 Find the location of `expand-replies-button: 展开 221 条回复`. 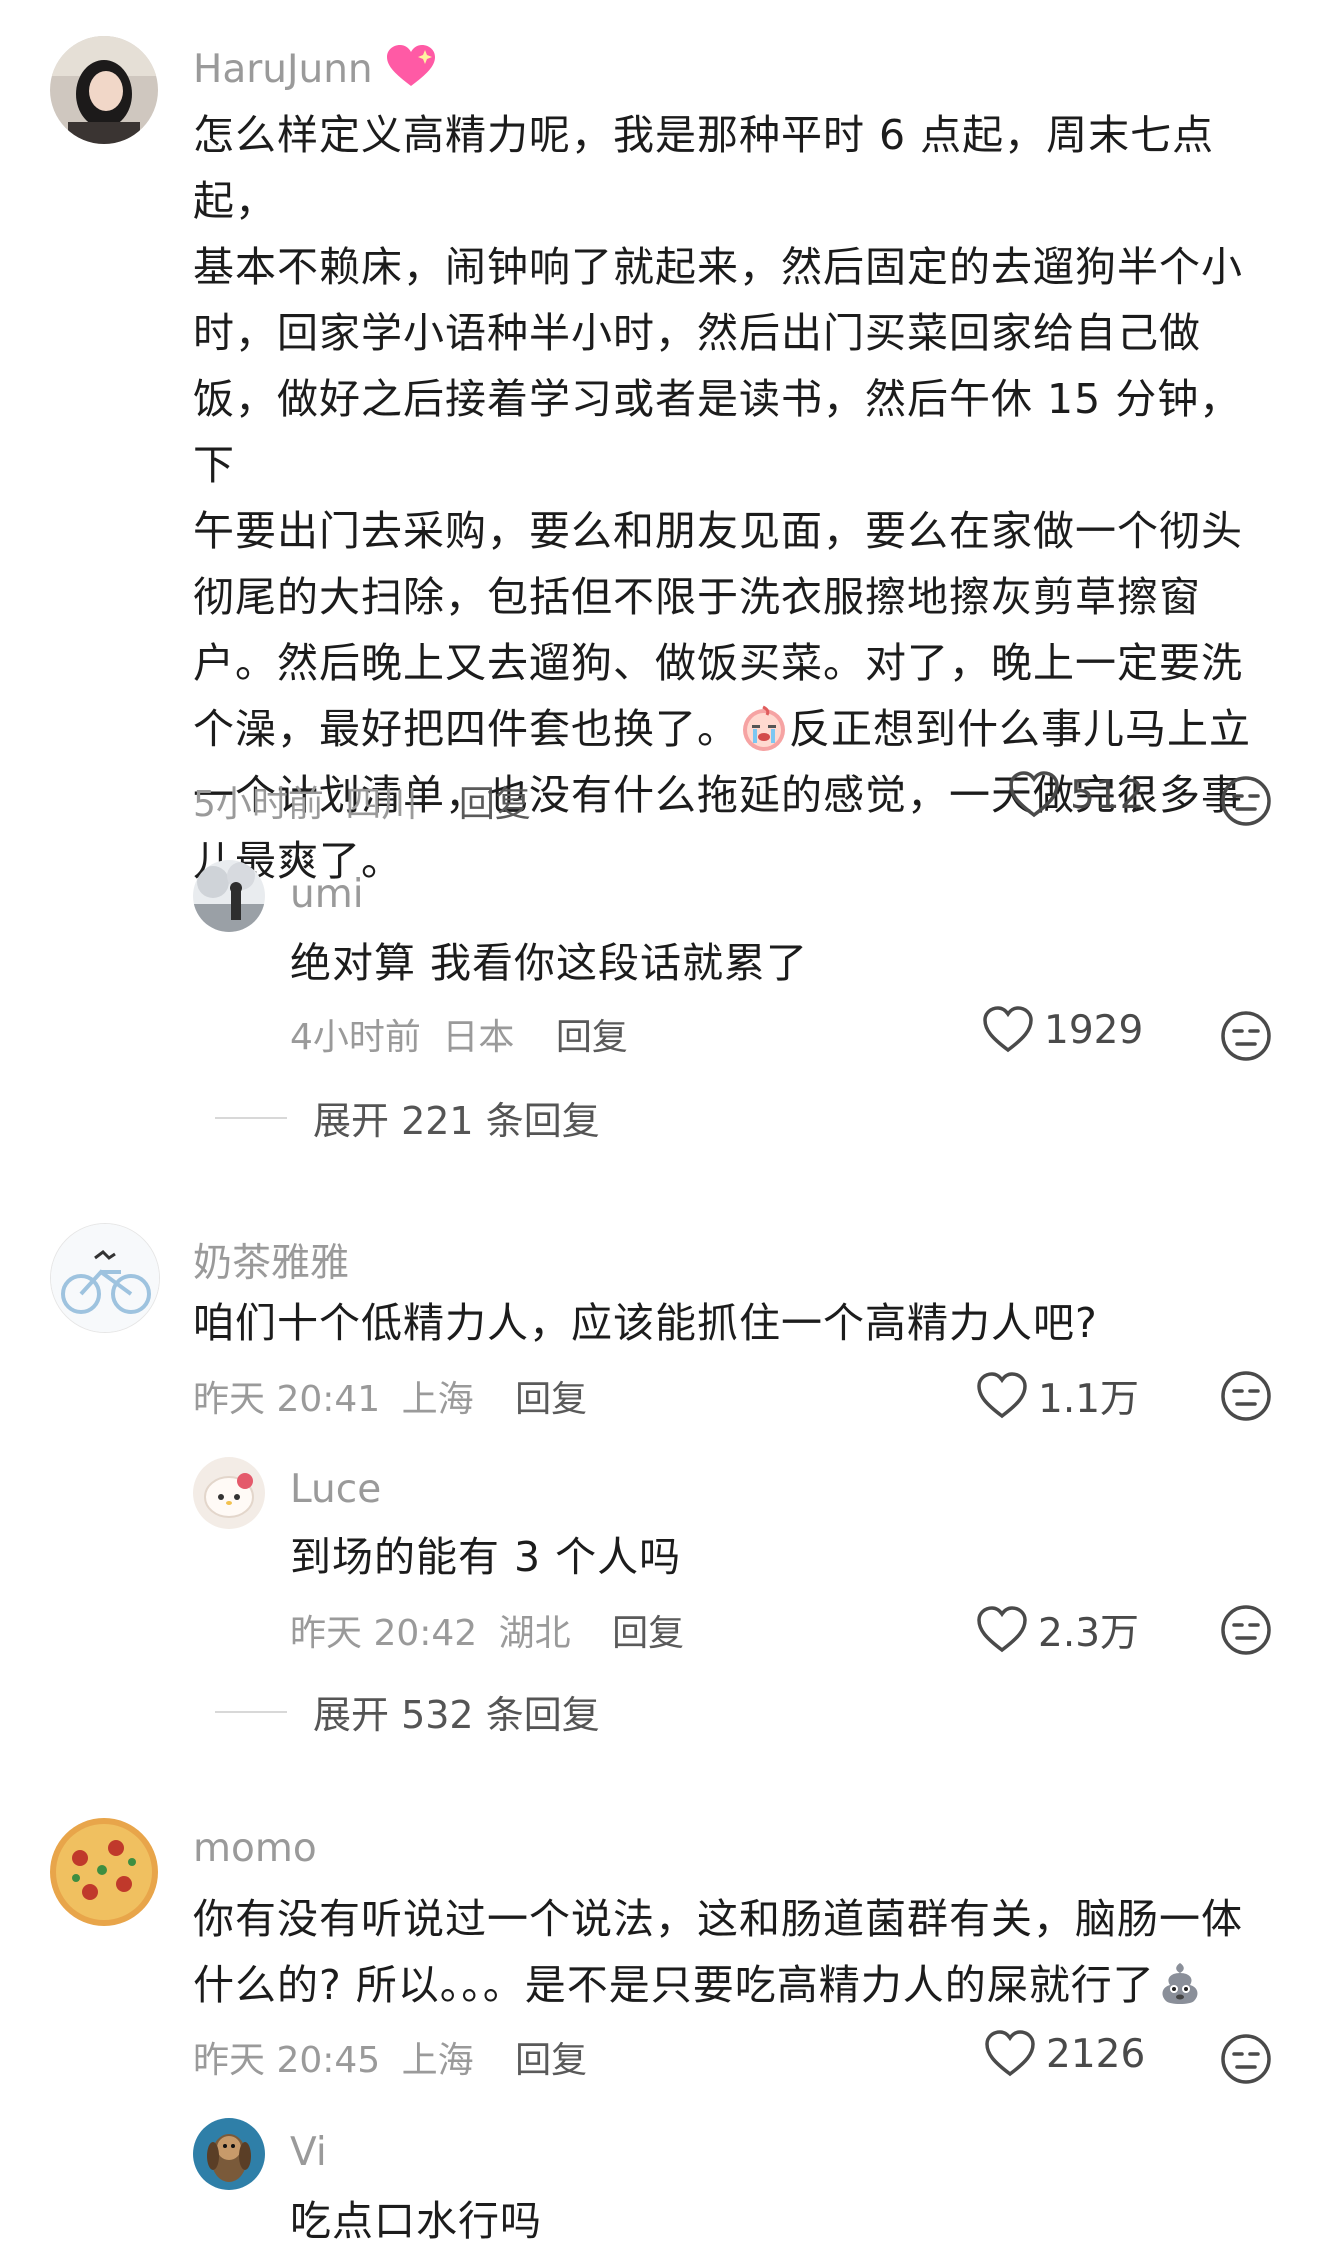

expand-replies-button: 展开 221 条回复 is located at coordinates (407, 1117).